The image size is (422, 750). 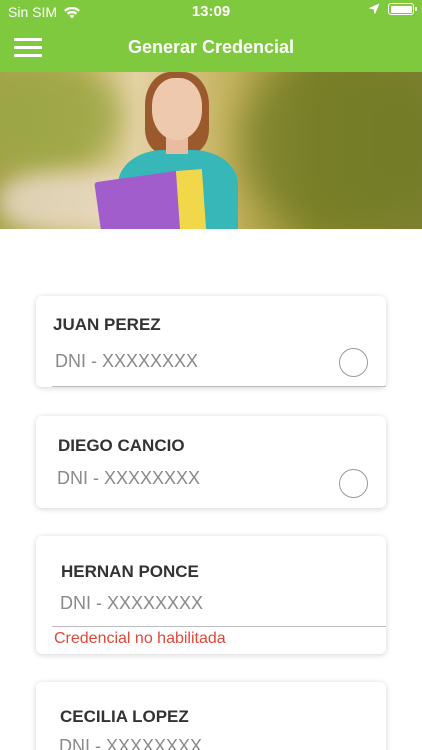 I want to click on credential-name: CECILIA LOPEZ, so click(x=124, y=716).